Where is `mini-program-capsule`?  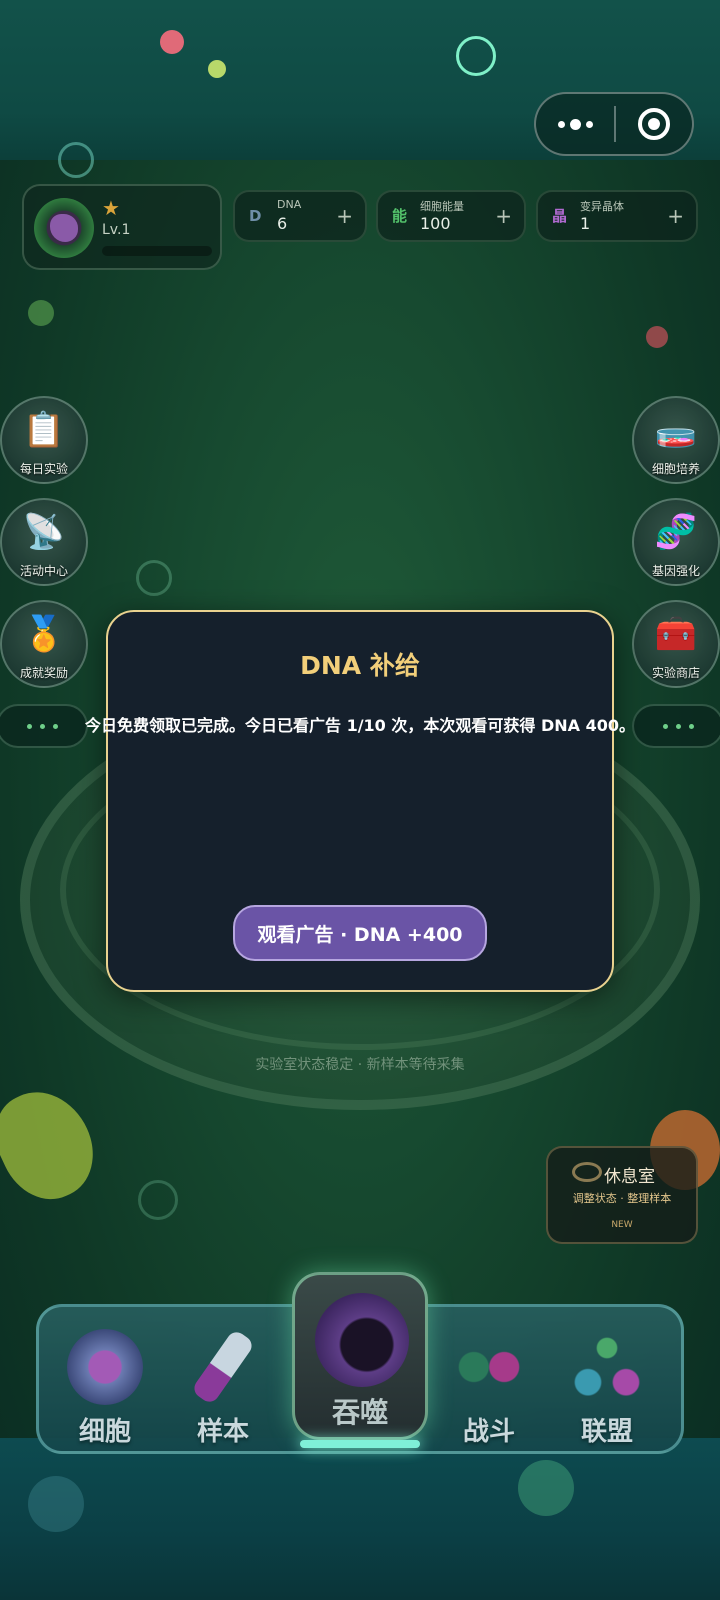
mini-program-capsule is located at coordinates (614, 124).